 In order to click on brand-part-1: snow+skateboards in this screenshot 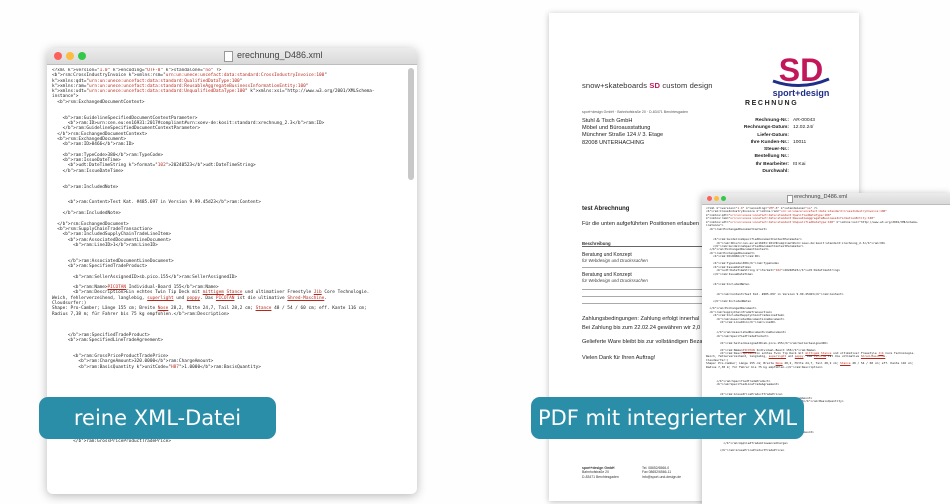, I will do `click(615, 85)`.